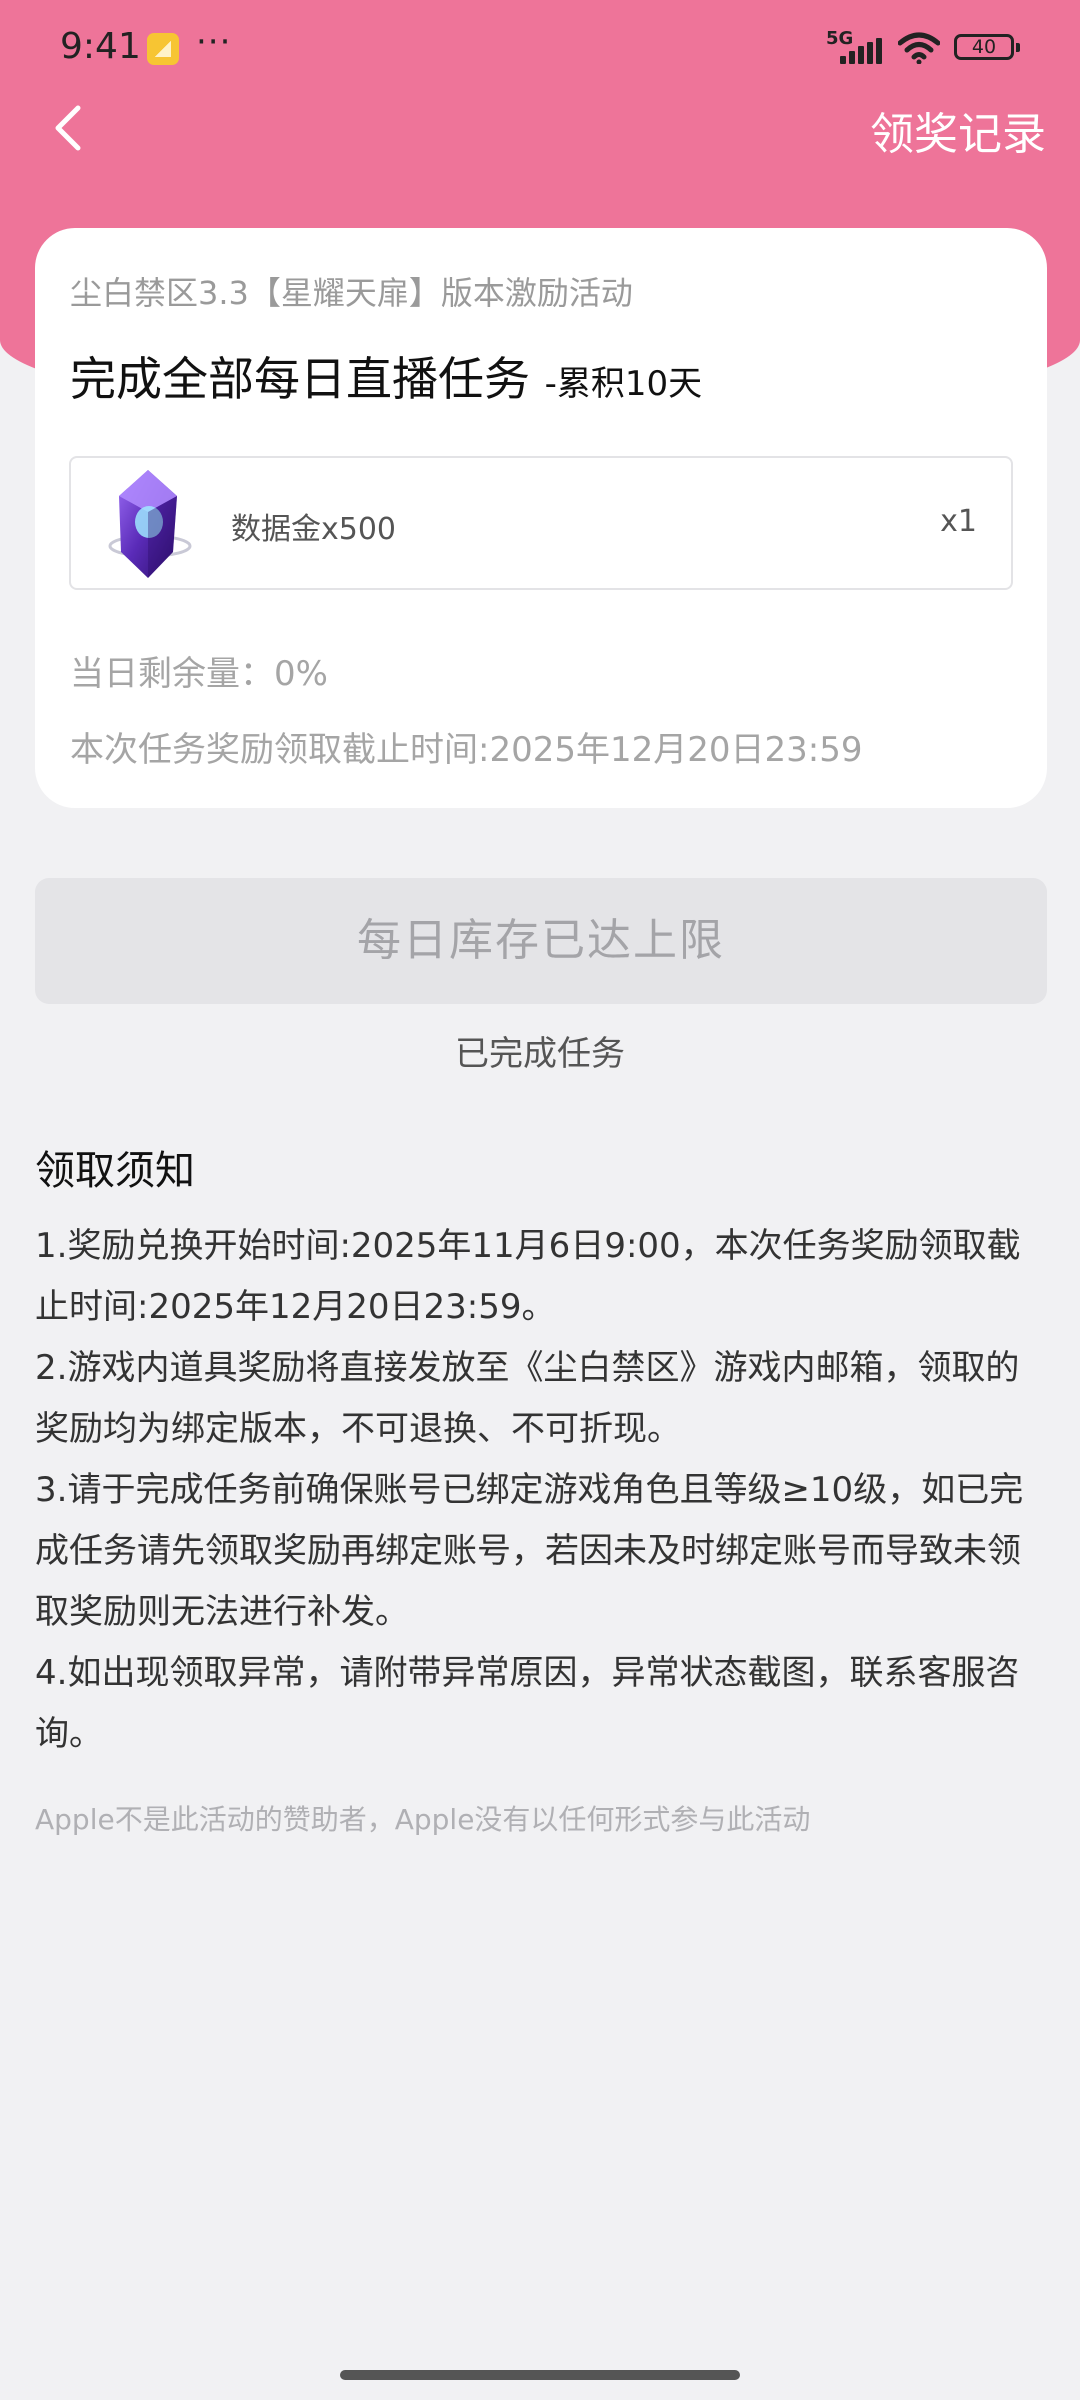 Image resolution: width=1080 pixels, height=2400 pixels. I want to click on purple-crystal-icon, so click(150, 524).